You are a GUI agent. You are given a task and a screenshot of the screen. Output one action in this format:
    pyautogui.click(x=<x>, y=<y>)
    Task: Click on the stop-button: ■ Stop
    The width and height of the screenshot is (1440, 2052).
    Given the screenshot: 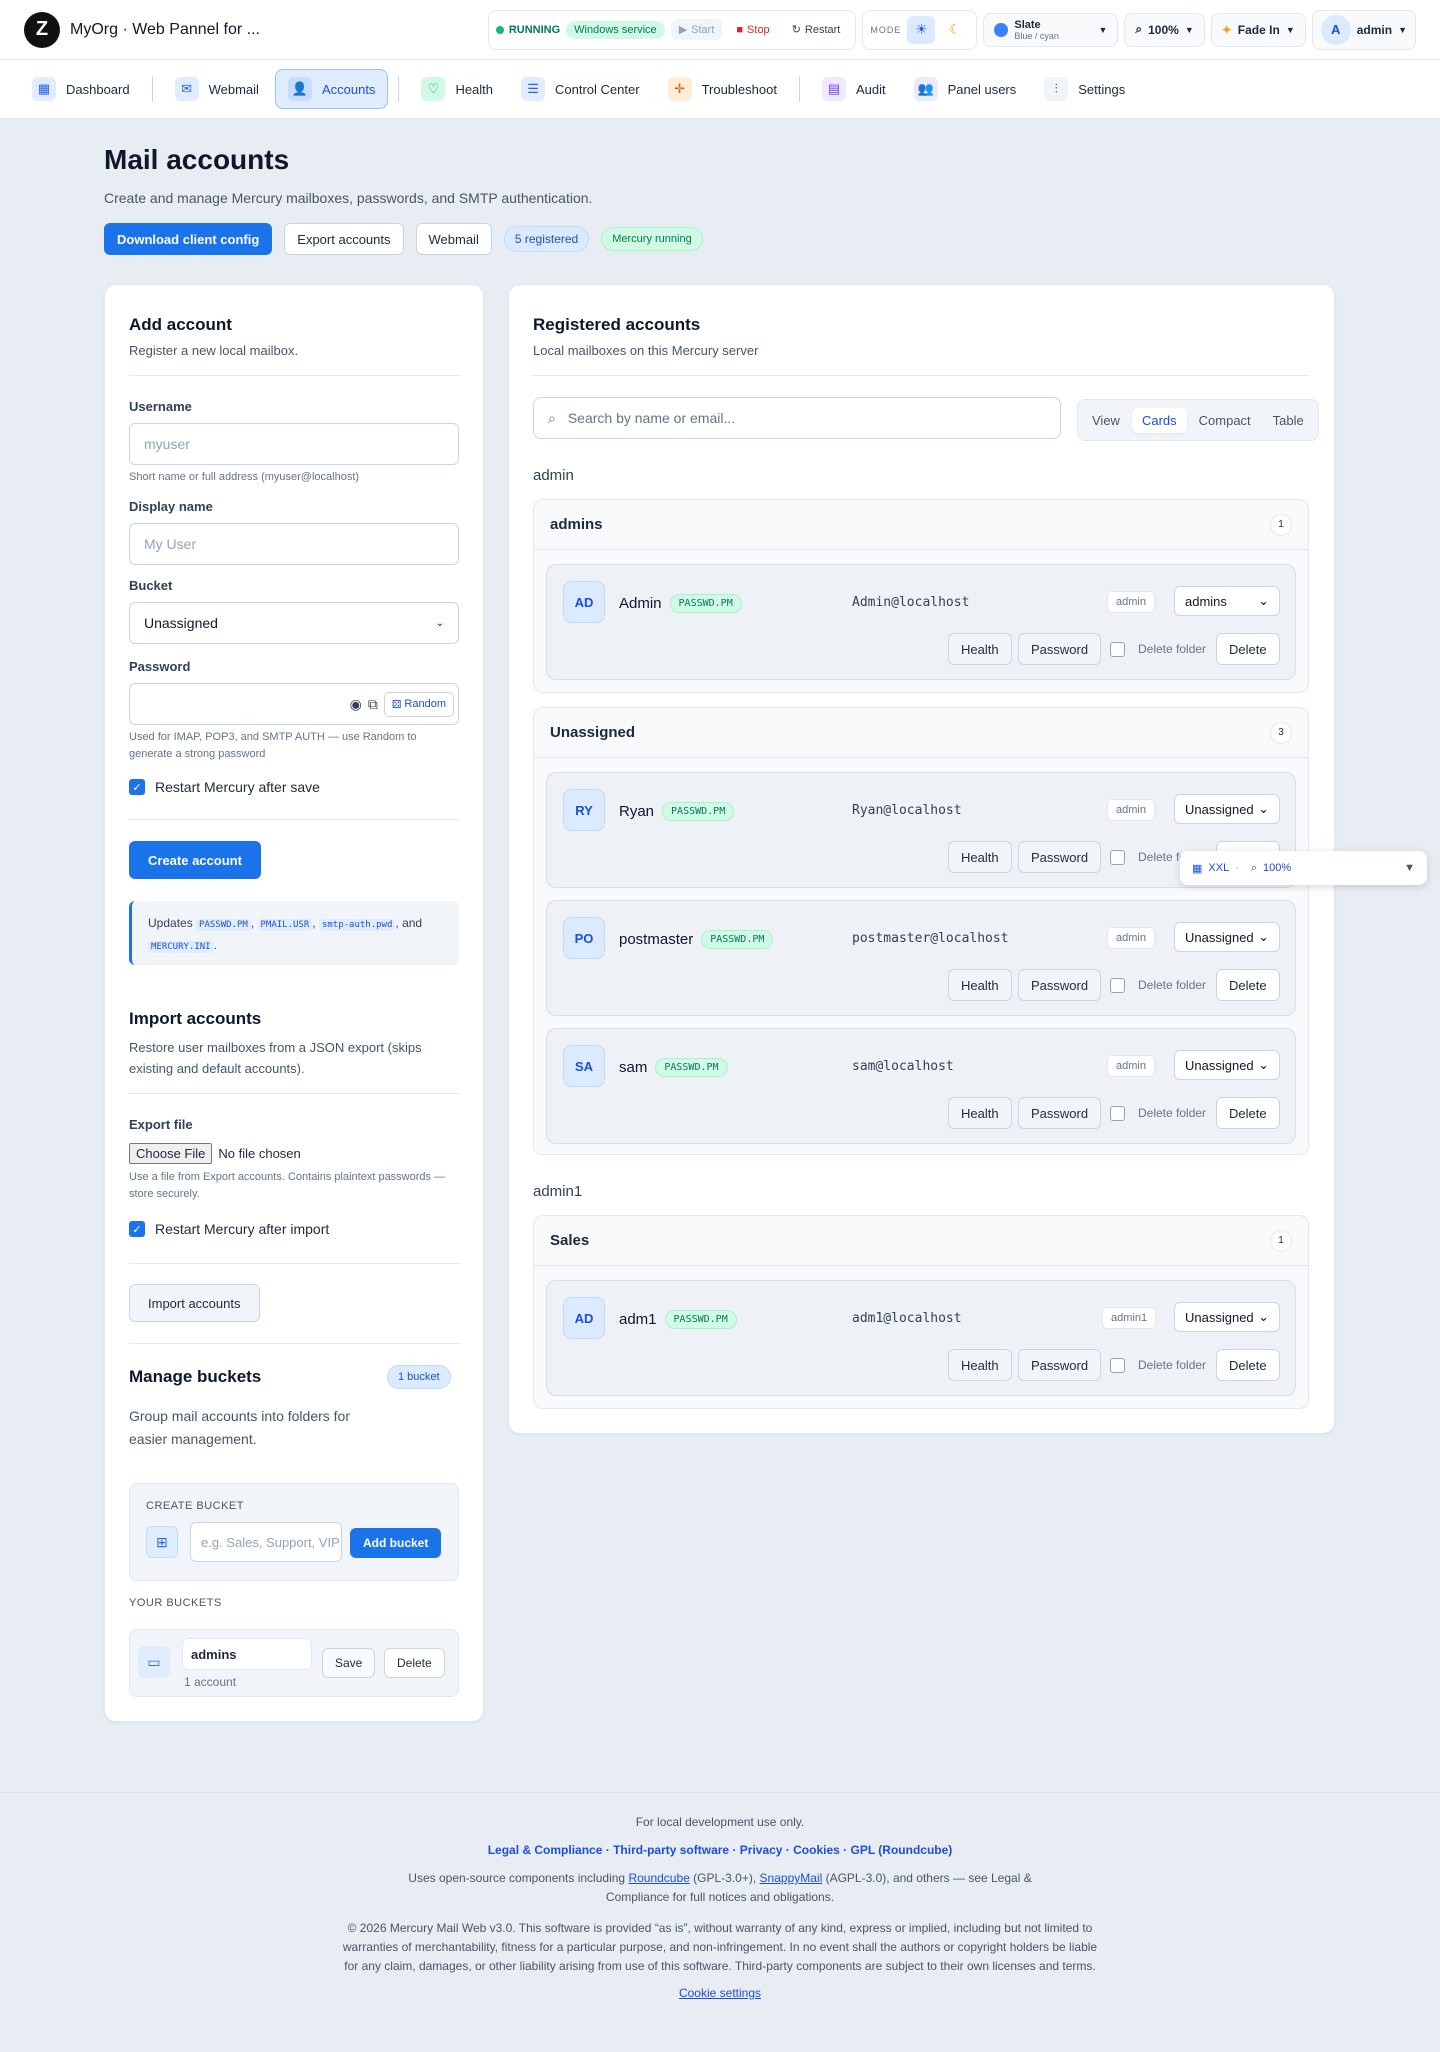 What is the action you would take?
    pyautogui.click(x=752, y=30)
    